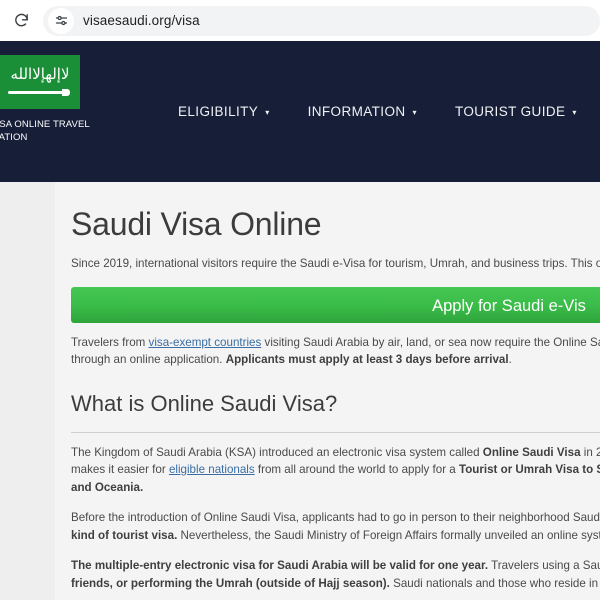 This screenshot has width=600, height=600. What do you see at coordinates (14, 137) in the screenshot?
I see `brand-tagline-line2: HORISATION` at bounding box center [14, 137].